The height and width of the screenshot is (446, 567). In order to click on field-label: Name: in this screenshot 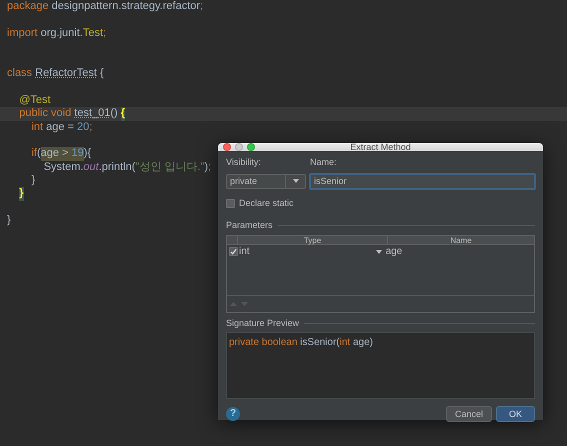, I will do `click(323, 162)`.